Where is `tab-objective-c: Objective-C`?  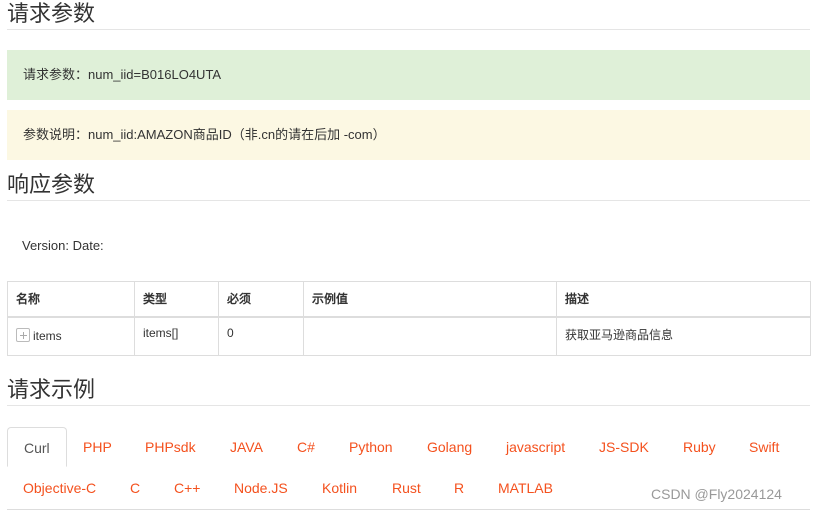
tab-objective-c: Objective-C is located at coordinates (59, 488).